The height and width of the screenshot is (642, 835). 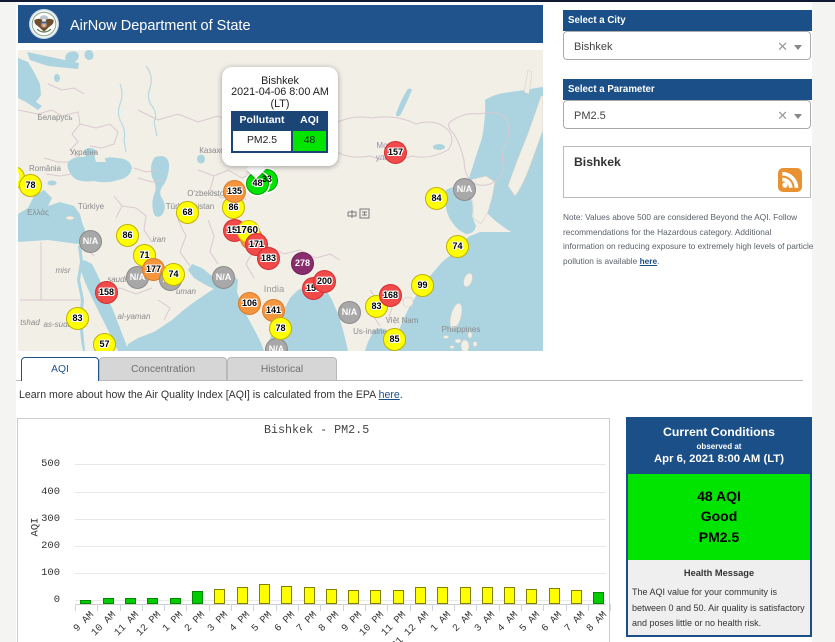 What do you see at coordinates (45, 168) in the screenshot?
I see `svg-text: România` at bounding box center [45, 168].